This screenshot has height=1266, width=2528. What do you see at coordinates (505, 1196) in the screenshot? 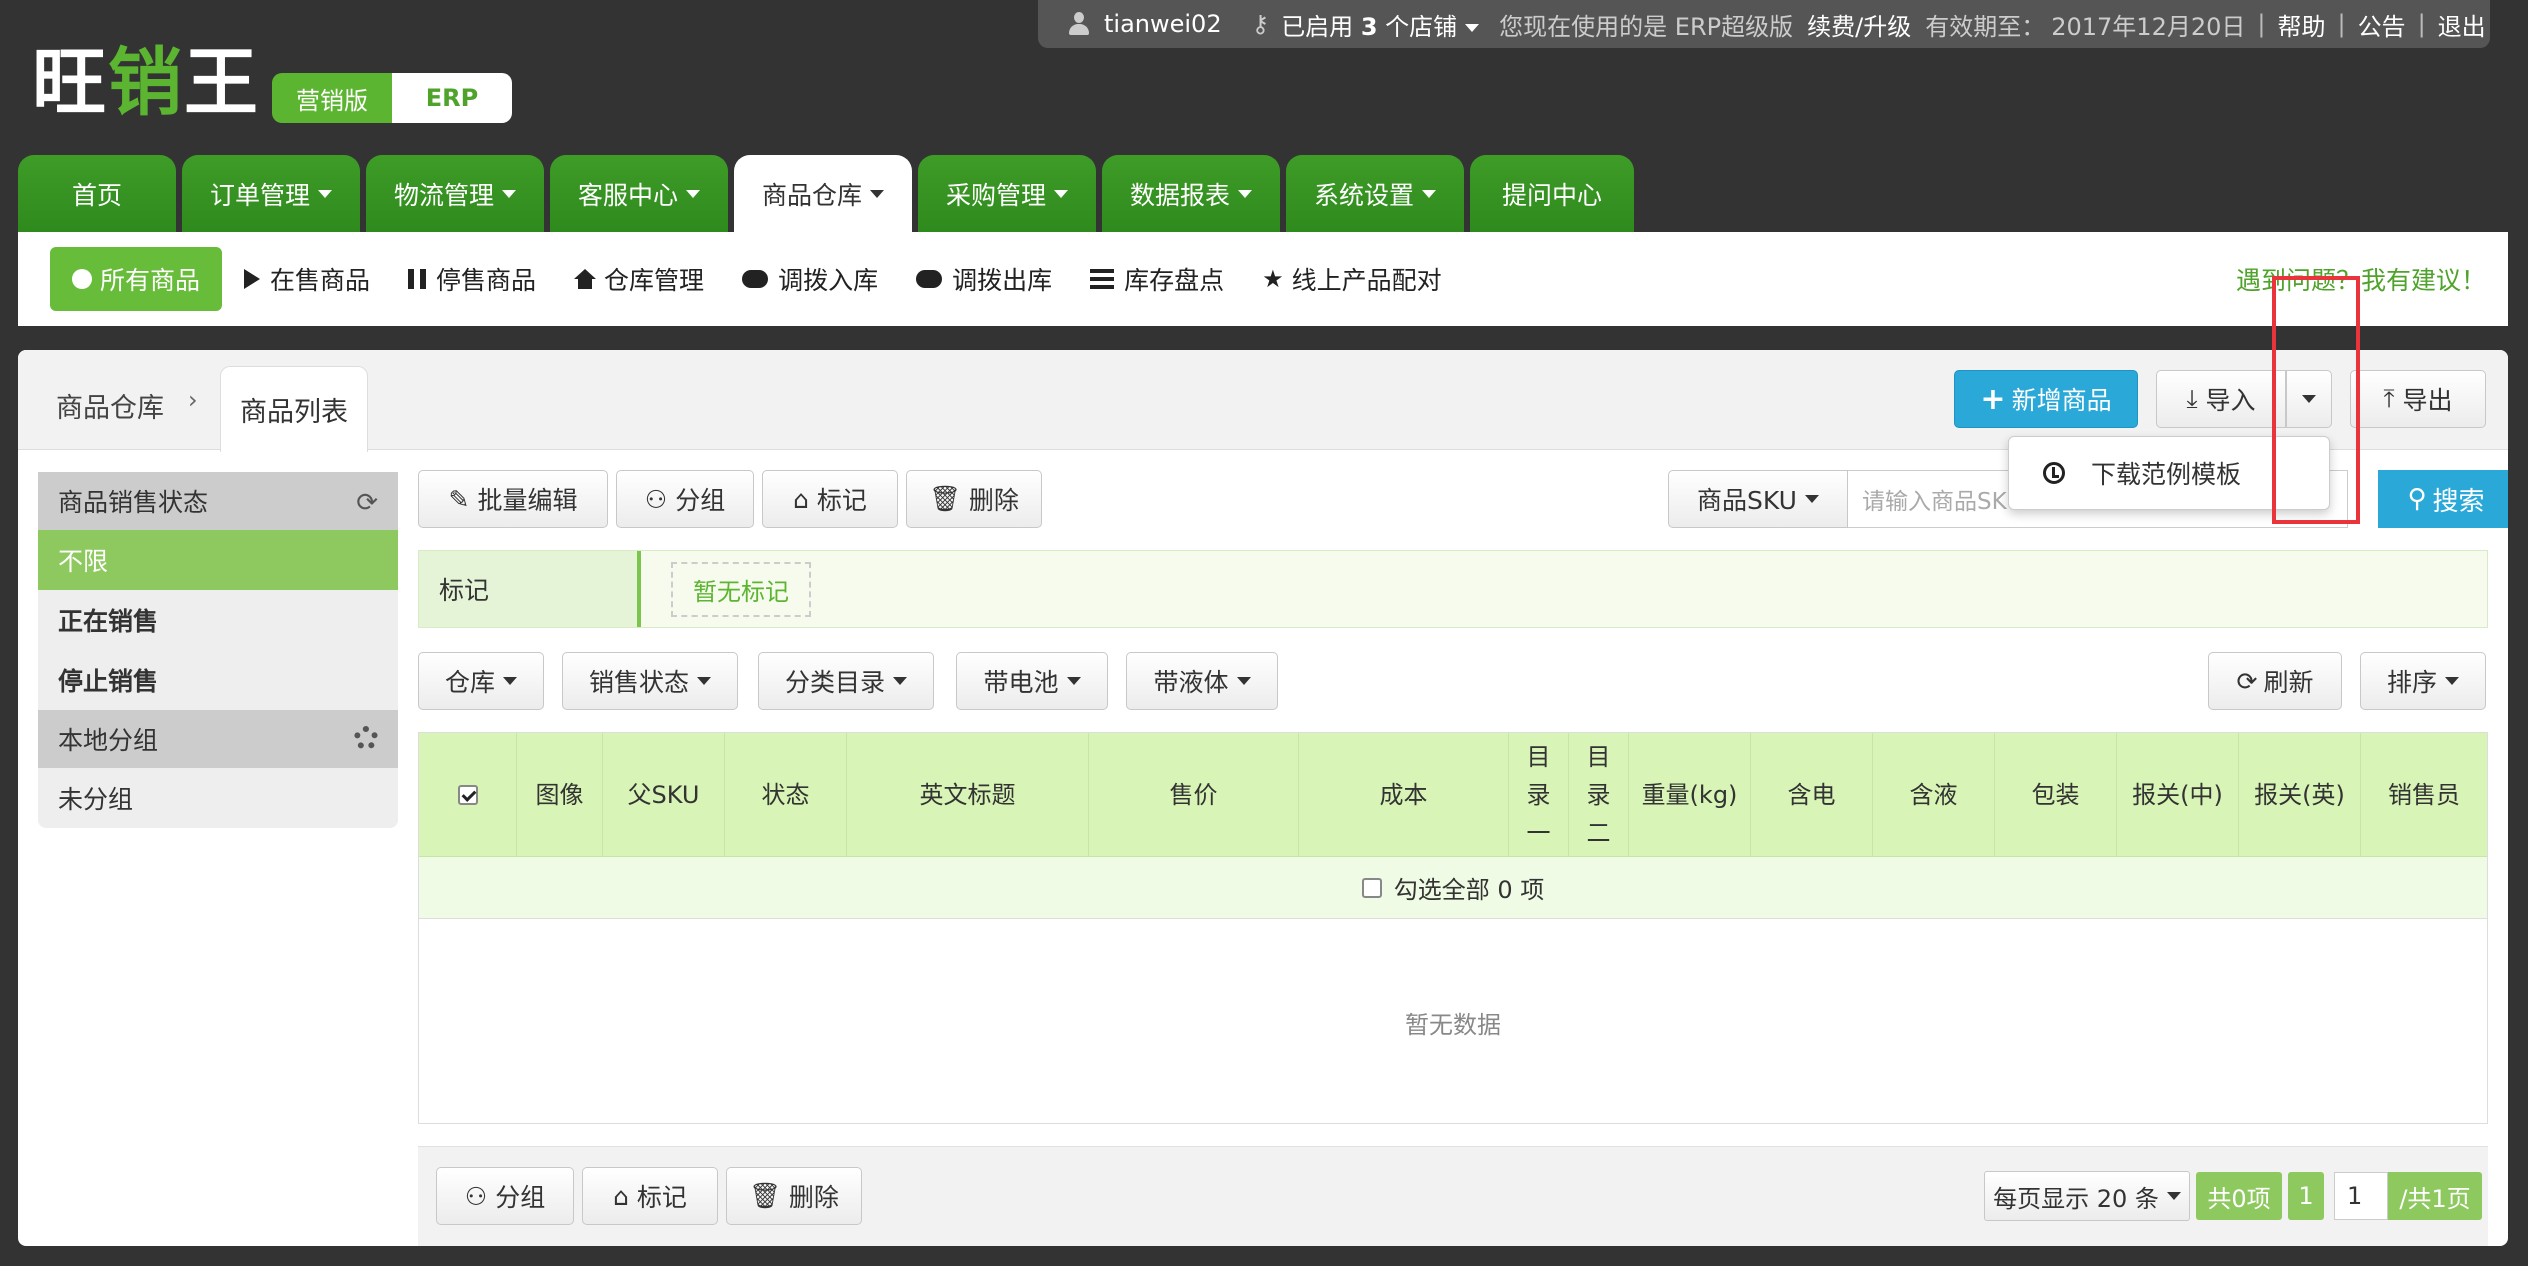
I see `footer-group-button: ⚇ 分组` at bounding box center [505, 1196].